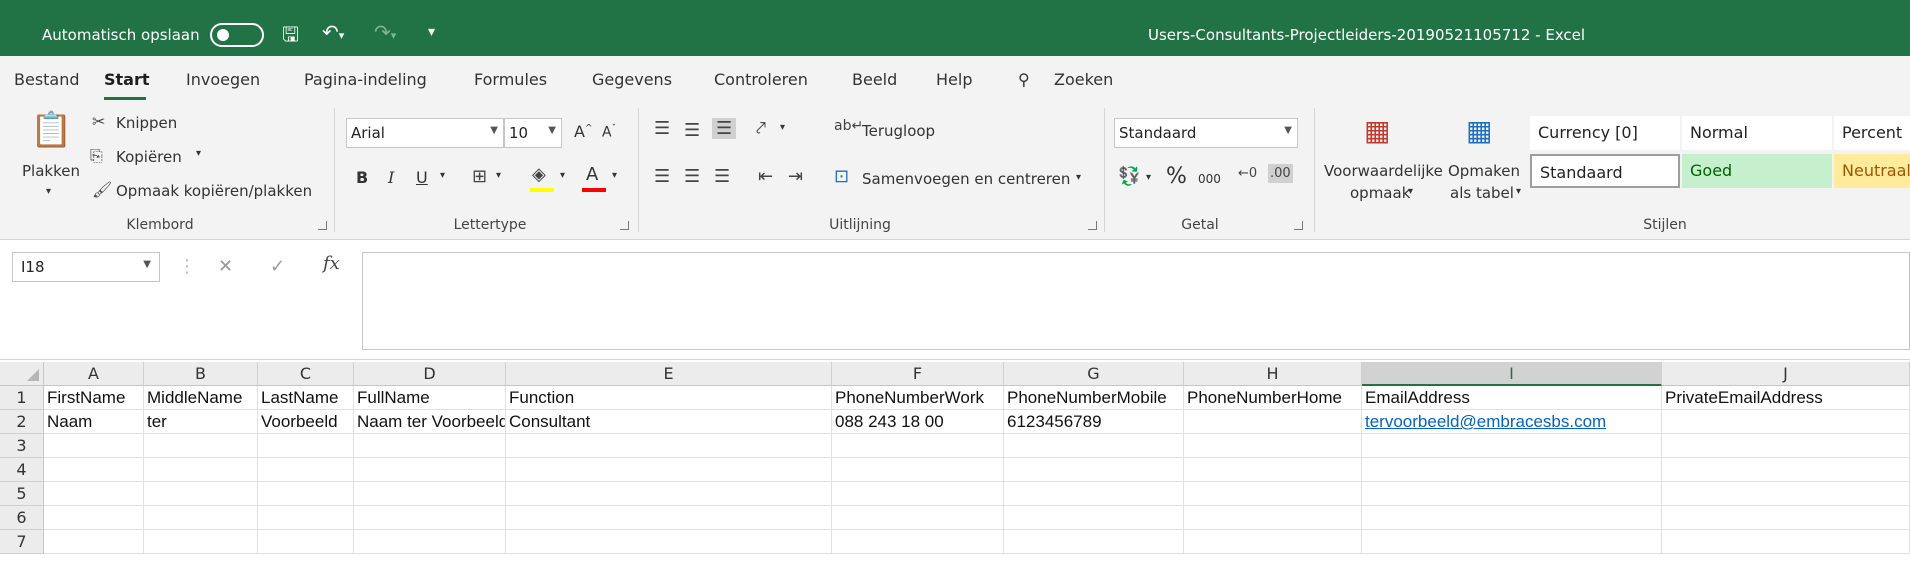  What do you see at coordinates (1786, 446) in the screenshot?
I see `cell-j3` at bounding box center [1786, 446].